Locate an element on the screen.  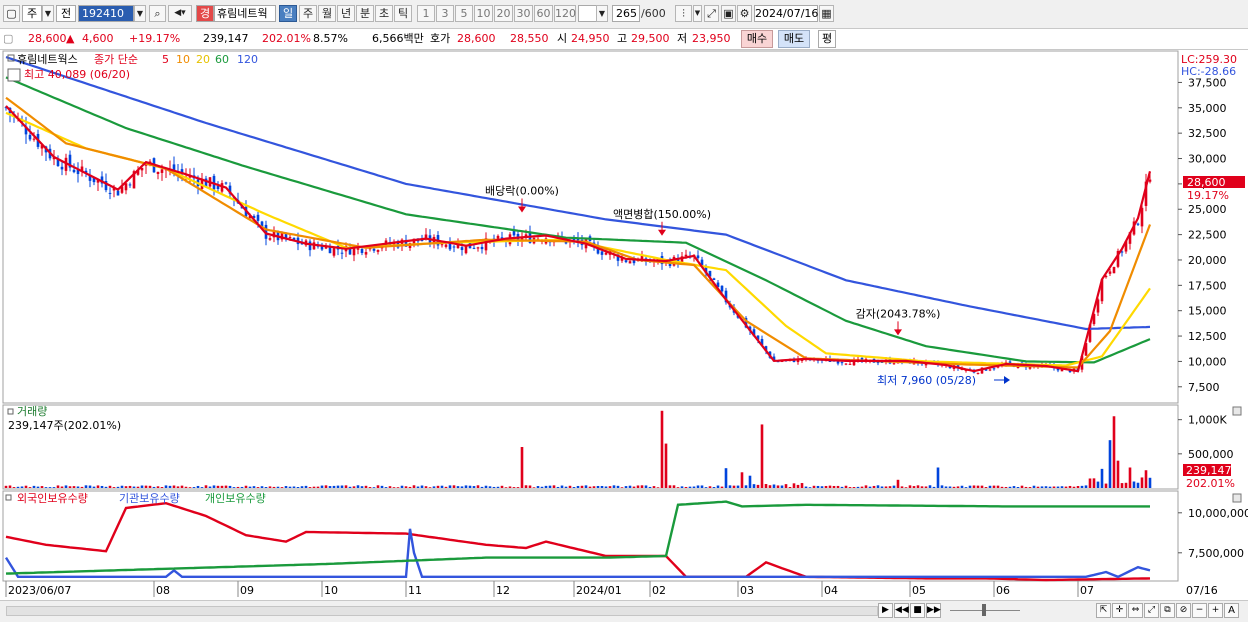
link-icon: ⇔ is located at coordinates (1135, 610).